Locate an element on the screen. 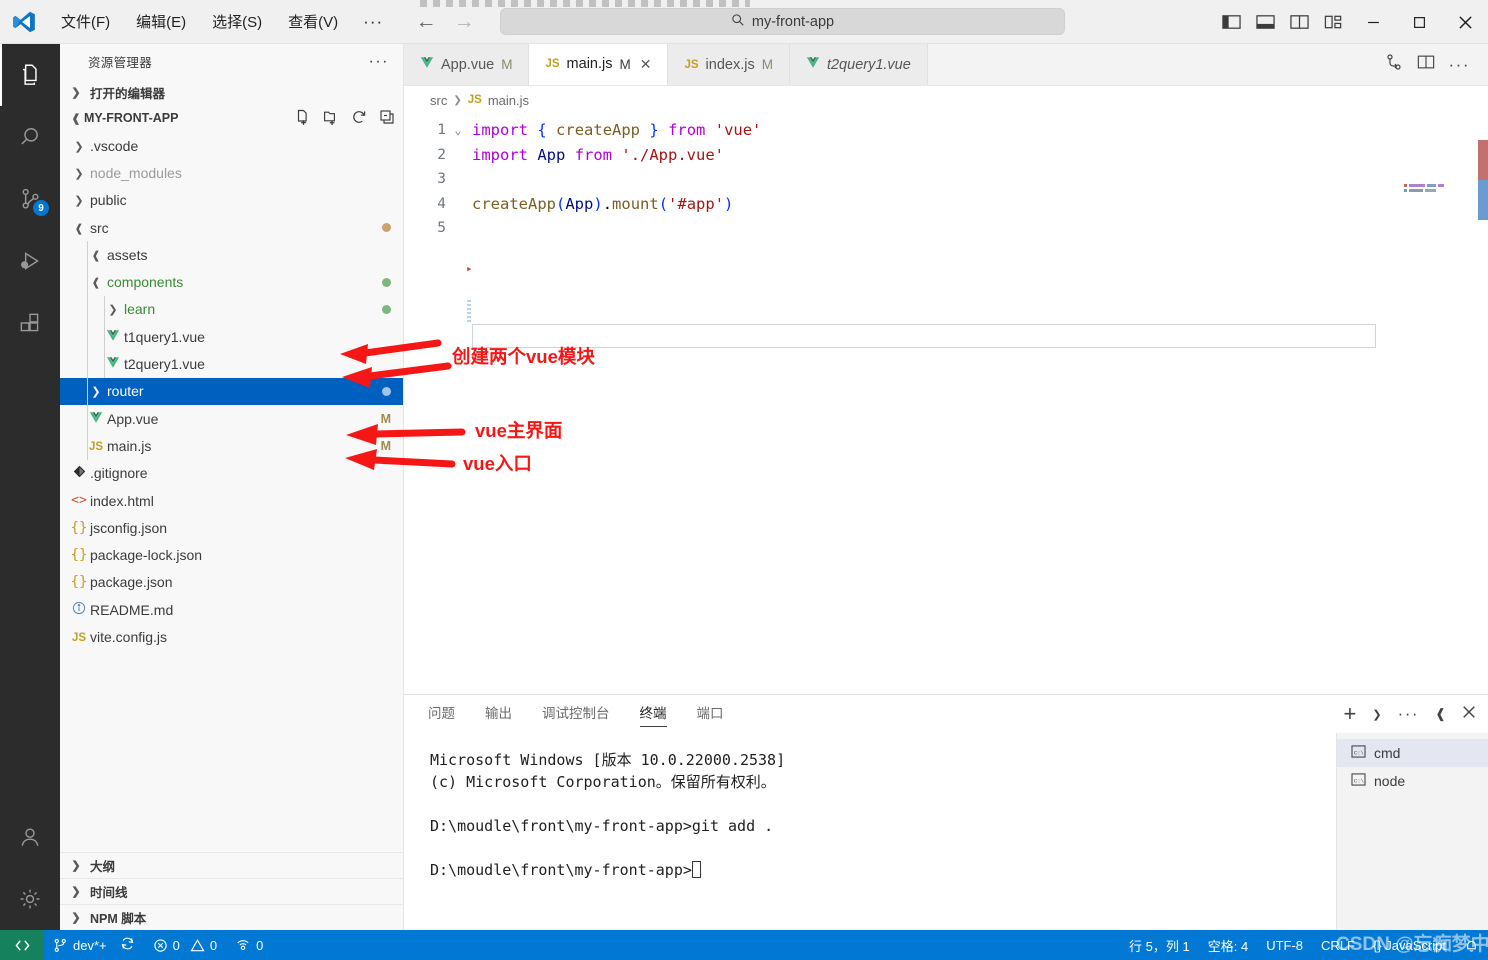 This screenshot has width=1488, height=960. code-line: 4 createApp(App).mount('#app') is located at coordinates (946, 204).